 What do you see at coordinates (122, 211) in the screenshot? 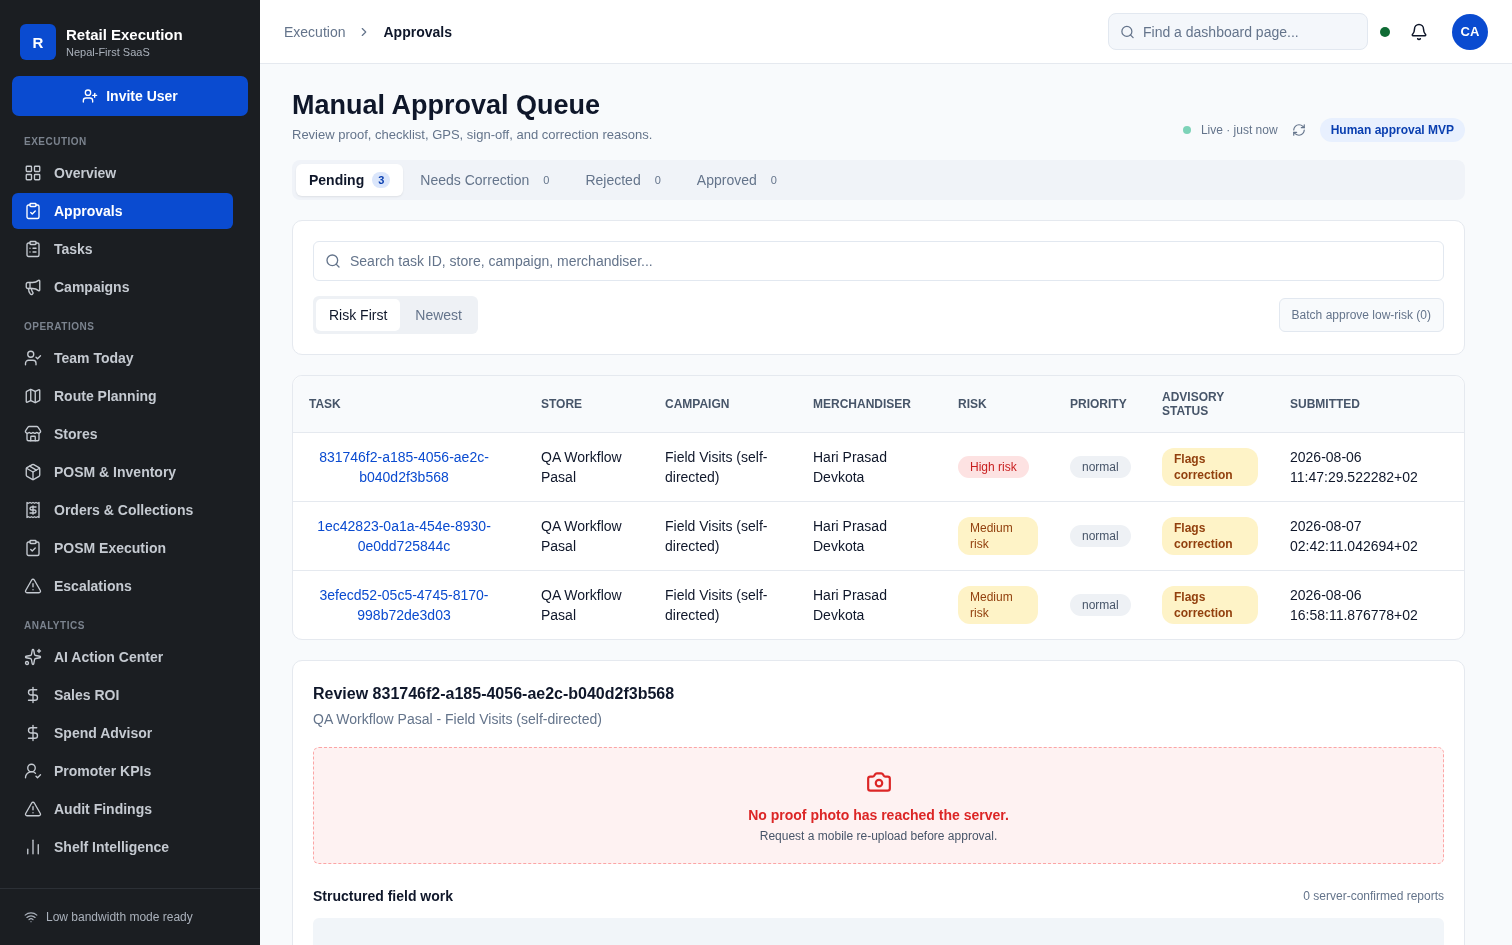
I see `sidebar-item: Approvals` at bounding box center [122, 211].